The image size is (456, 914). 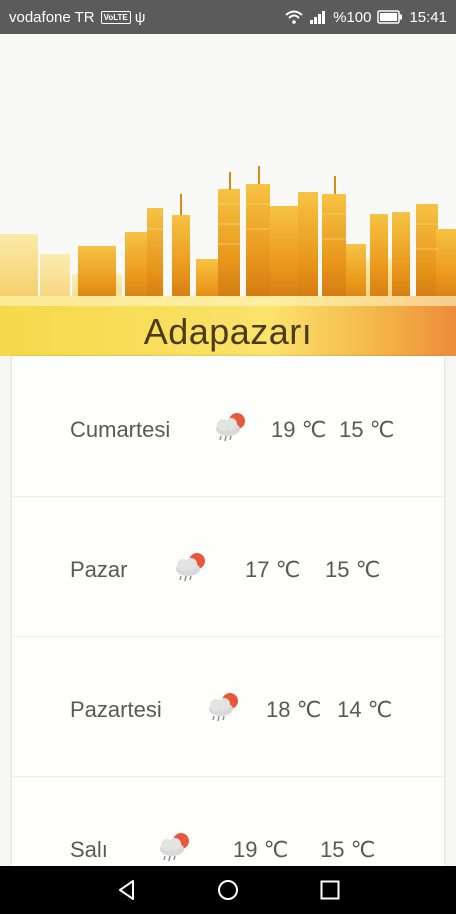 What do you see at coordinates (330, 890) in the screenshot?
I see `recents-square-icon` at bounding box center [330, 890].